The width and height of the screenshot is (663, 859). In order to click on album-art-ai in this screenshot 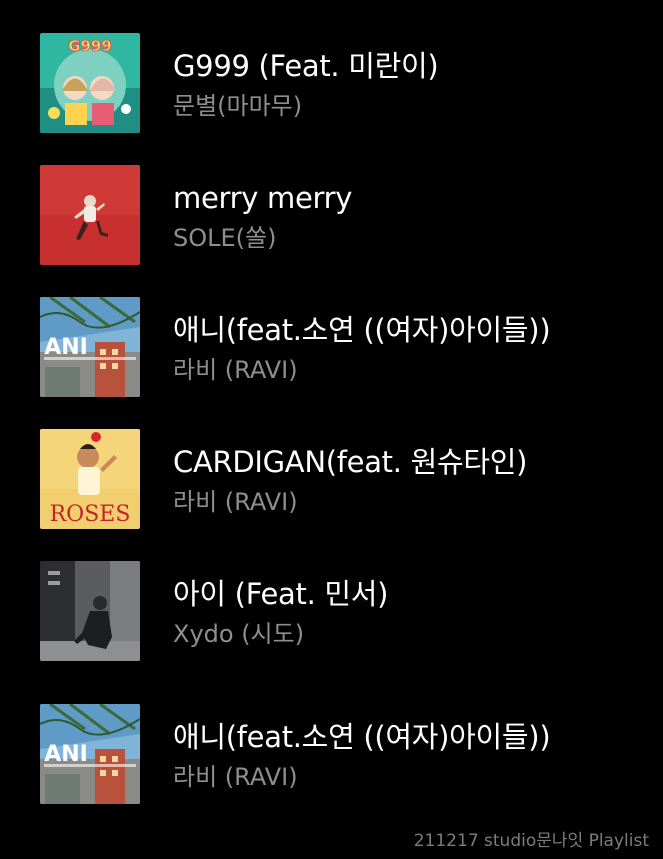, I will do `click(90, 611)`.